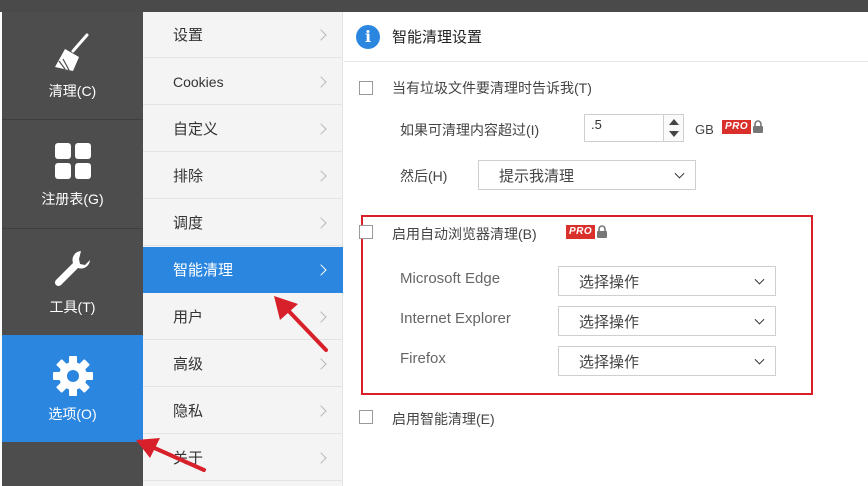 Image resolution: width=868 pixels, height=486 pixels. I want to click on browser-name-firefox: Firefox, so click(423, 358).